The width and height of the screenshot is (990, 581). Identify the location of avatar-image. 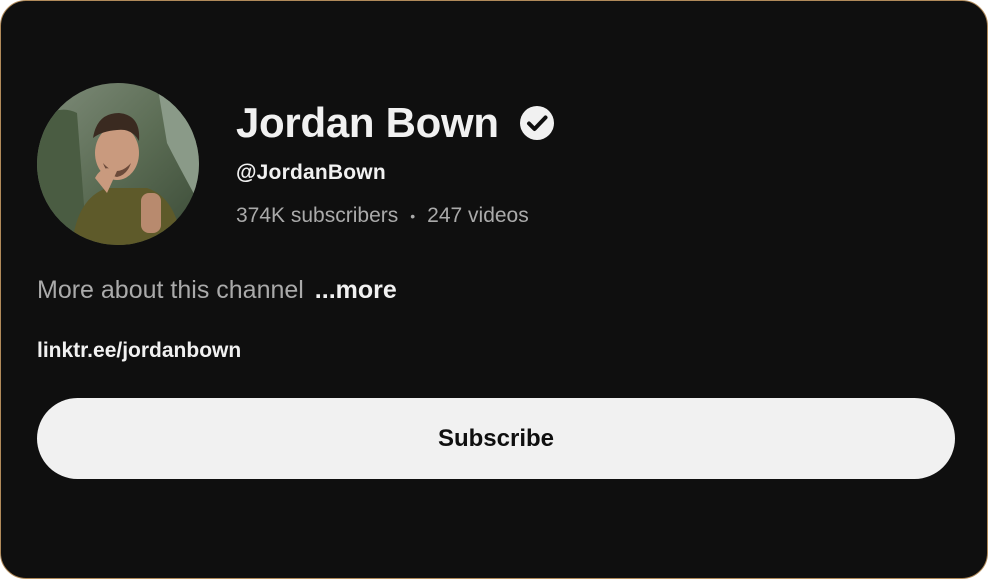
(118, 164).